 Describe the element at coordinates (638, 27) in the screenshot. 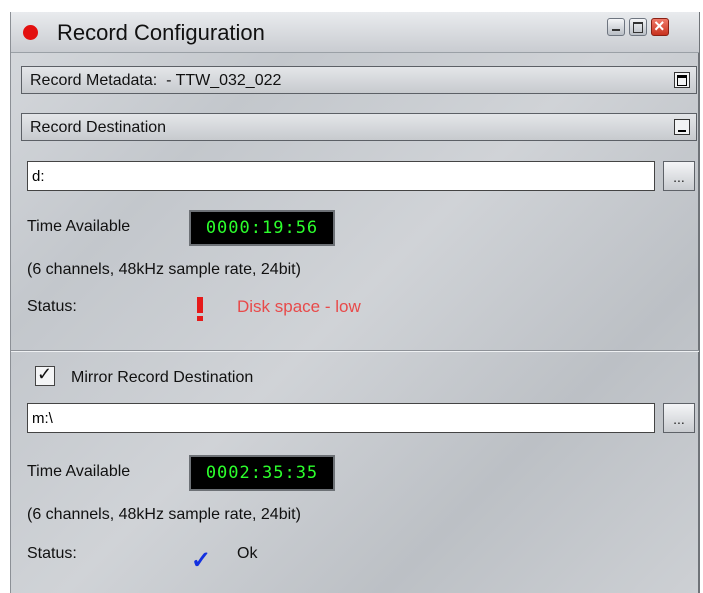

I see `maximize-button` at that location.